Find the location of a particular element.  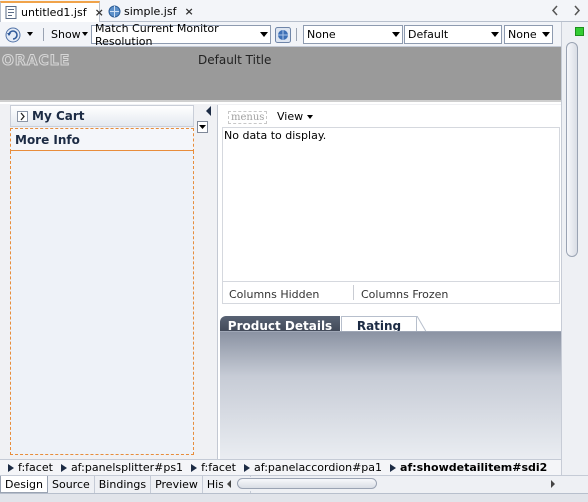

menus-facet-label: menus is located at coordinates (248, 117).